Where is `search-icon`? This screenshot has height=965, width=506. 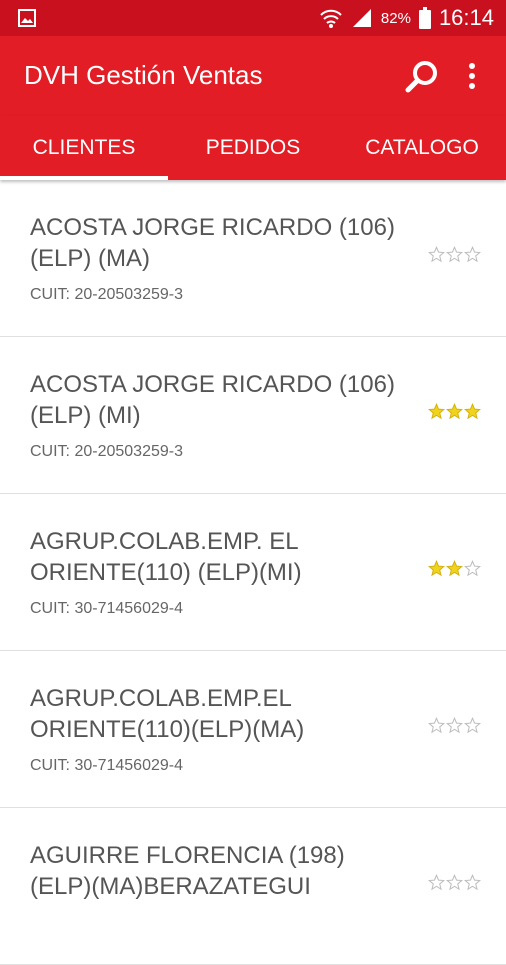 search-icon is located at coordinates (422, 76).